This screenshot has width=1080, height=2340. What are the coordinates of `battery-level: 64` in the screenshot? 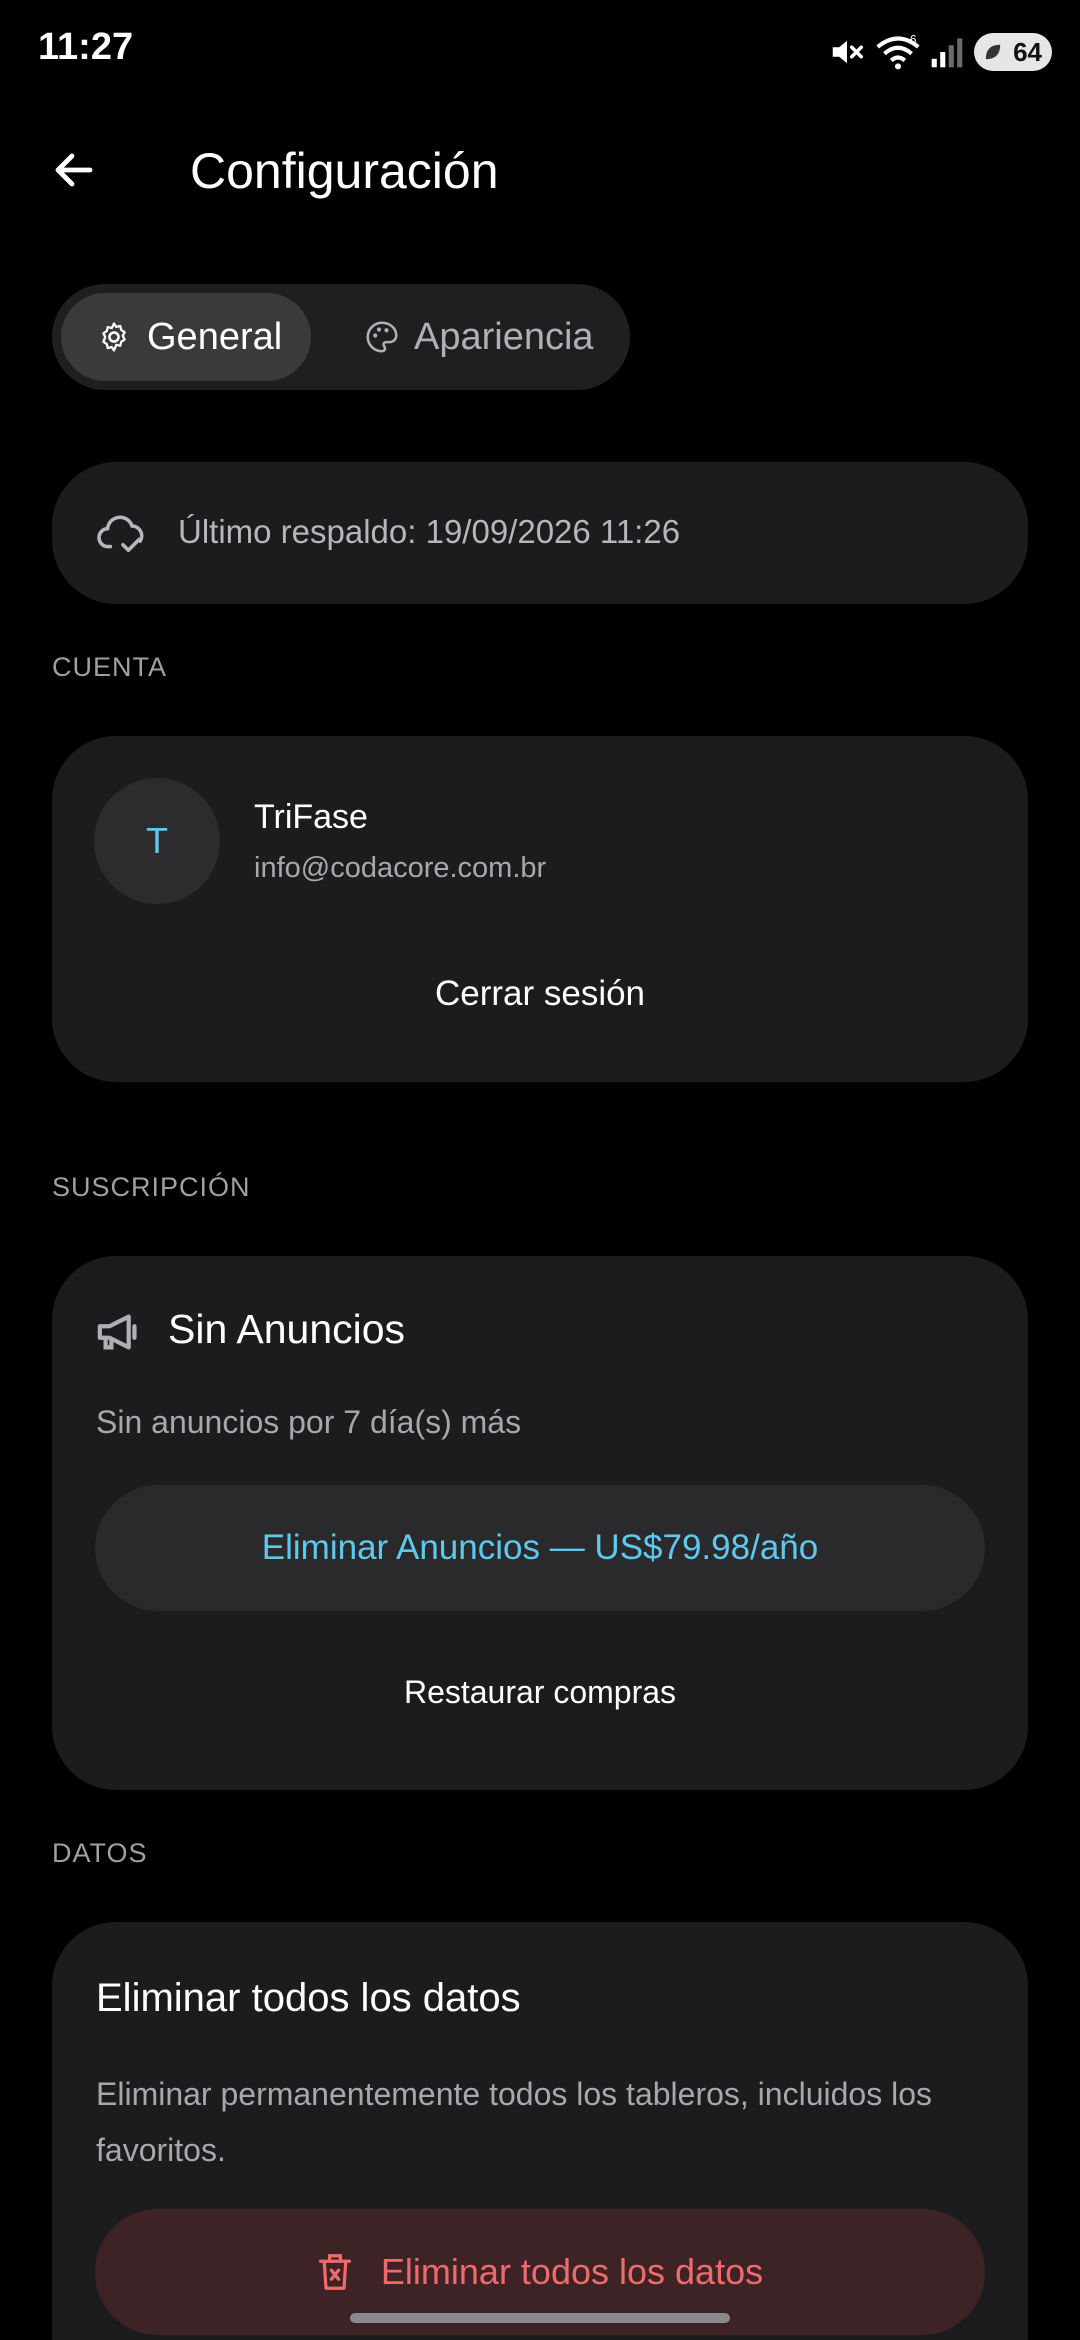 It's located at (1027, 51).